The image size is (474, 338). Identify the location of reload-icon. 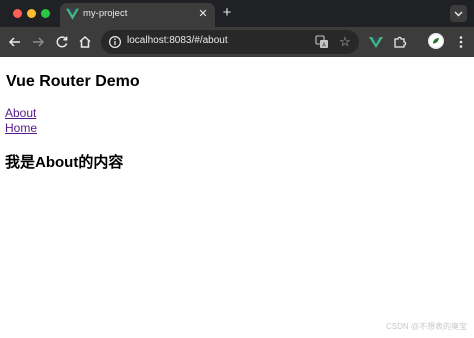
(62, 42).